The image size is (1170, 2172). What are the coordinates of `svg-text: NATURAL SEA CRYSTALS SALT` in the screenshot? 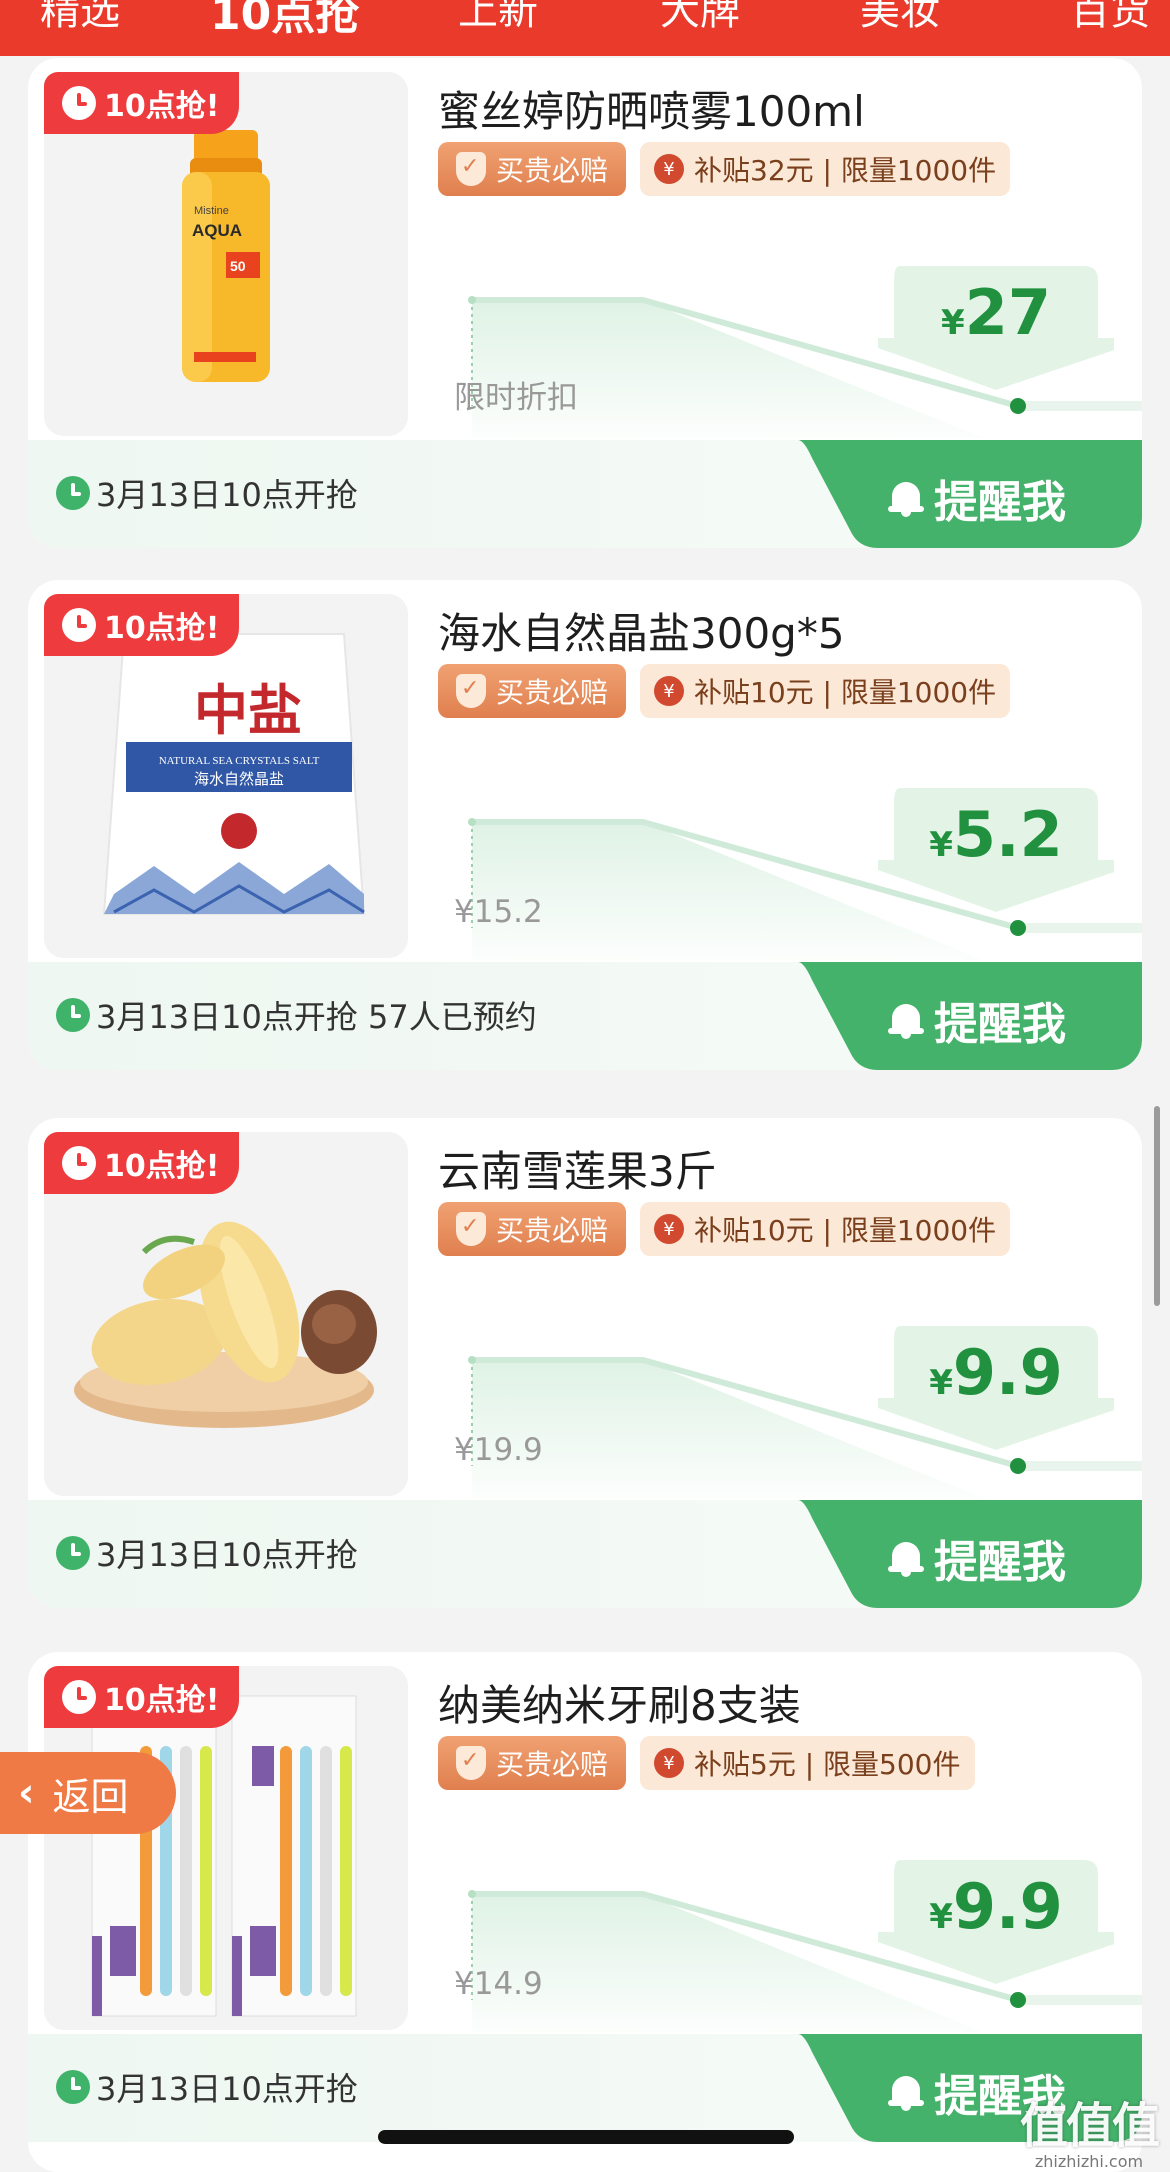 It's located at (239, 761).